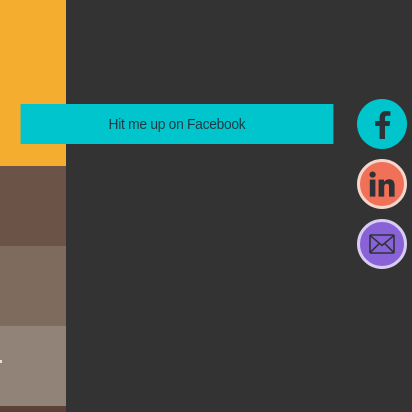 The image size is (412, 412). I want to click on email-button, so click(382, 244).